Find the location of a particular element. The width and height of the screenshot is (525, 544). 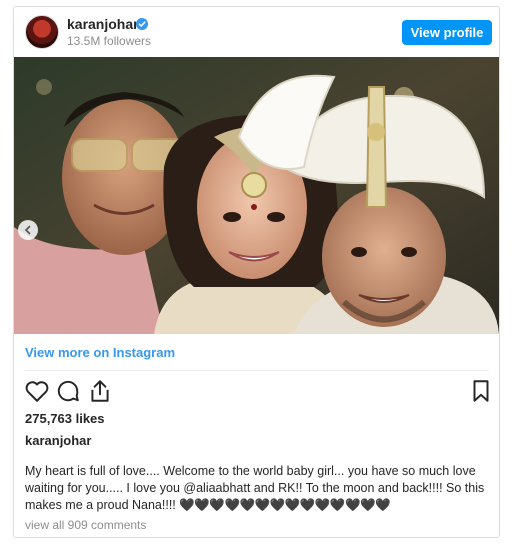

chevron-left-icon is located at coordinates (27, 230).